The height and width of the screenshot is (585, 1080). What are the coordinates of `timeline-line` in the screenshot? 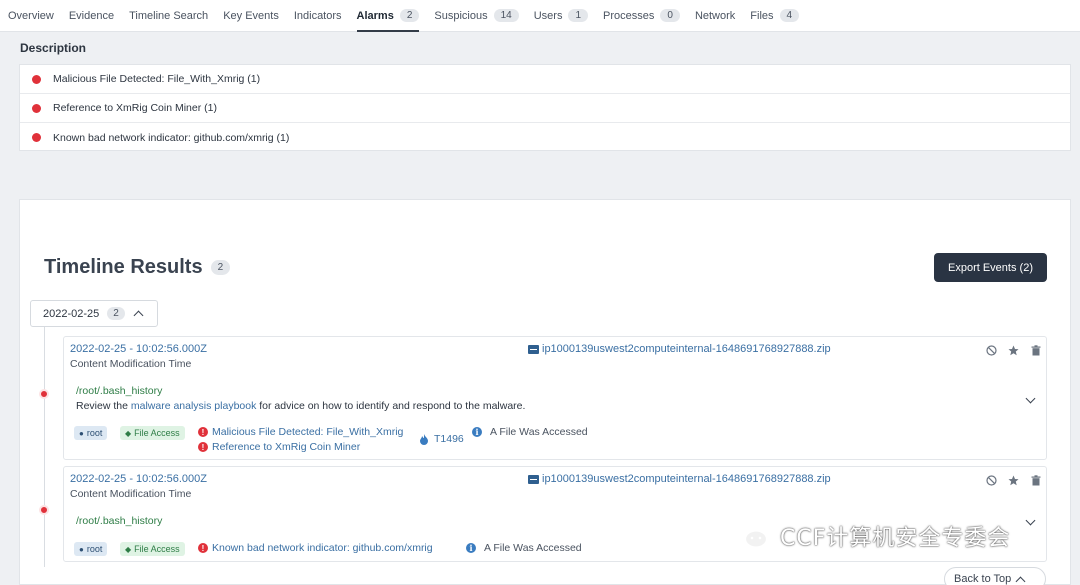 It's located at (44, 447).